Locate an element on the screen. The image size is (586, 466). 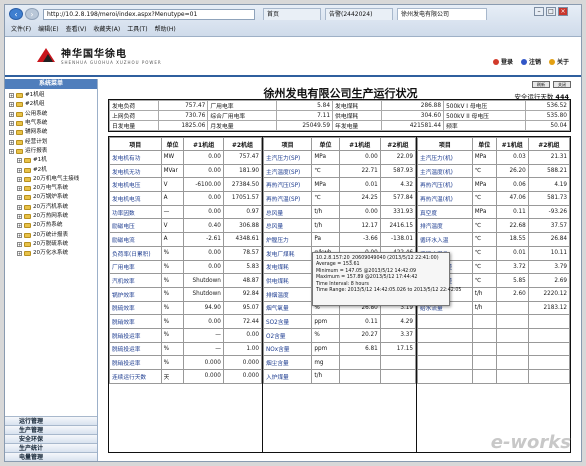
table-cell: % is located at coordinates (172, 362).